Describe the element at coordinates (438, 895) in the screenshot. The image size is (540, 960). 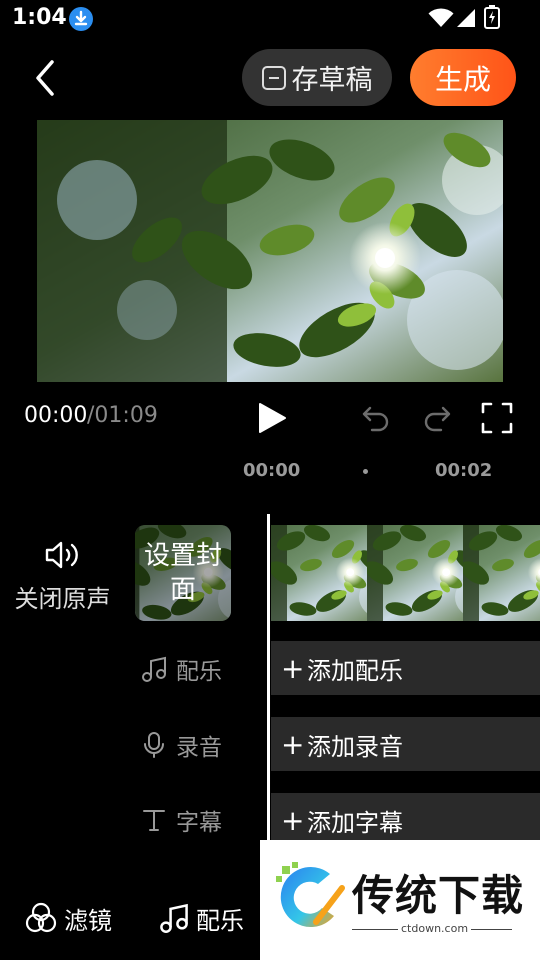
I see `watermark-brand: 传统下载` at that location.